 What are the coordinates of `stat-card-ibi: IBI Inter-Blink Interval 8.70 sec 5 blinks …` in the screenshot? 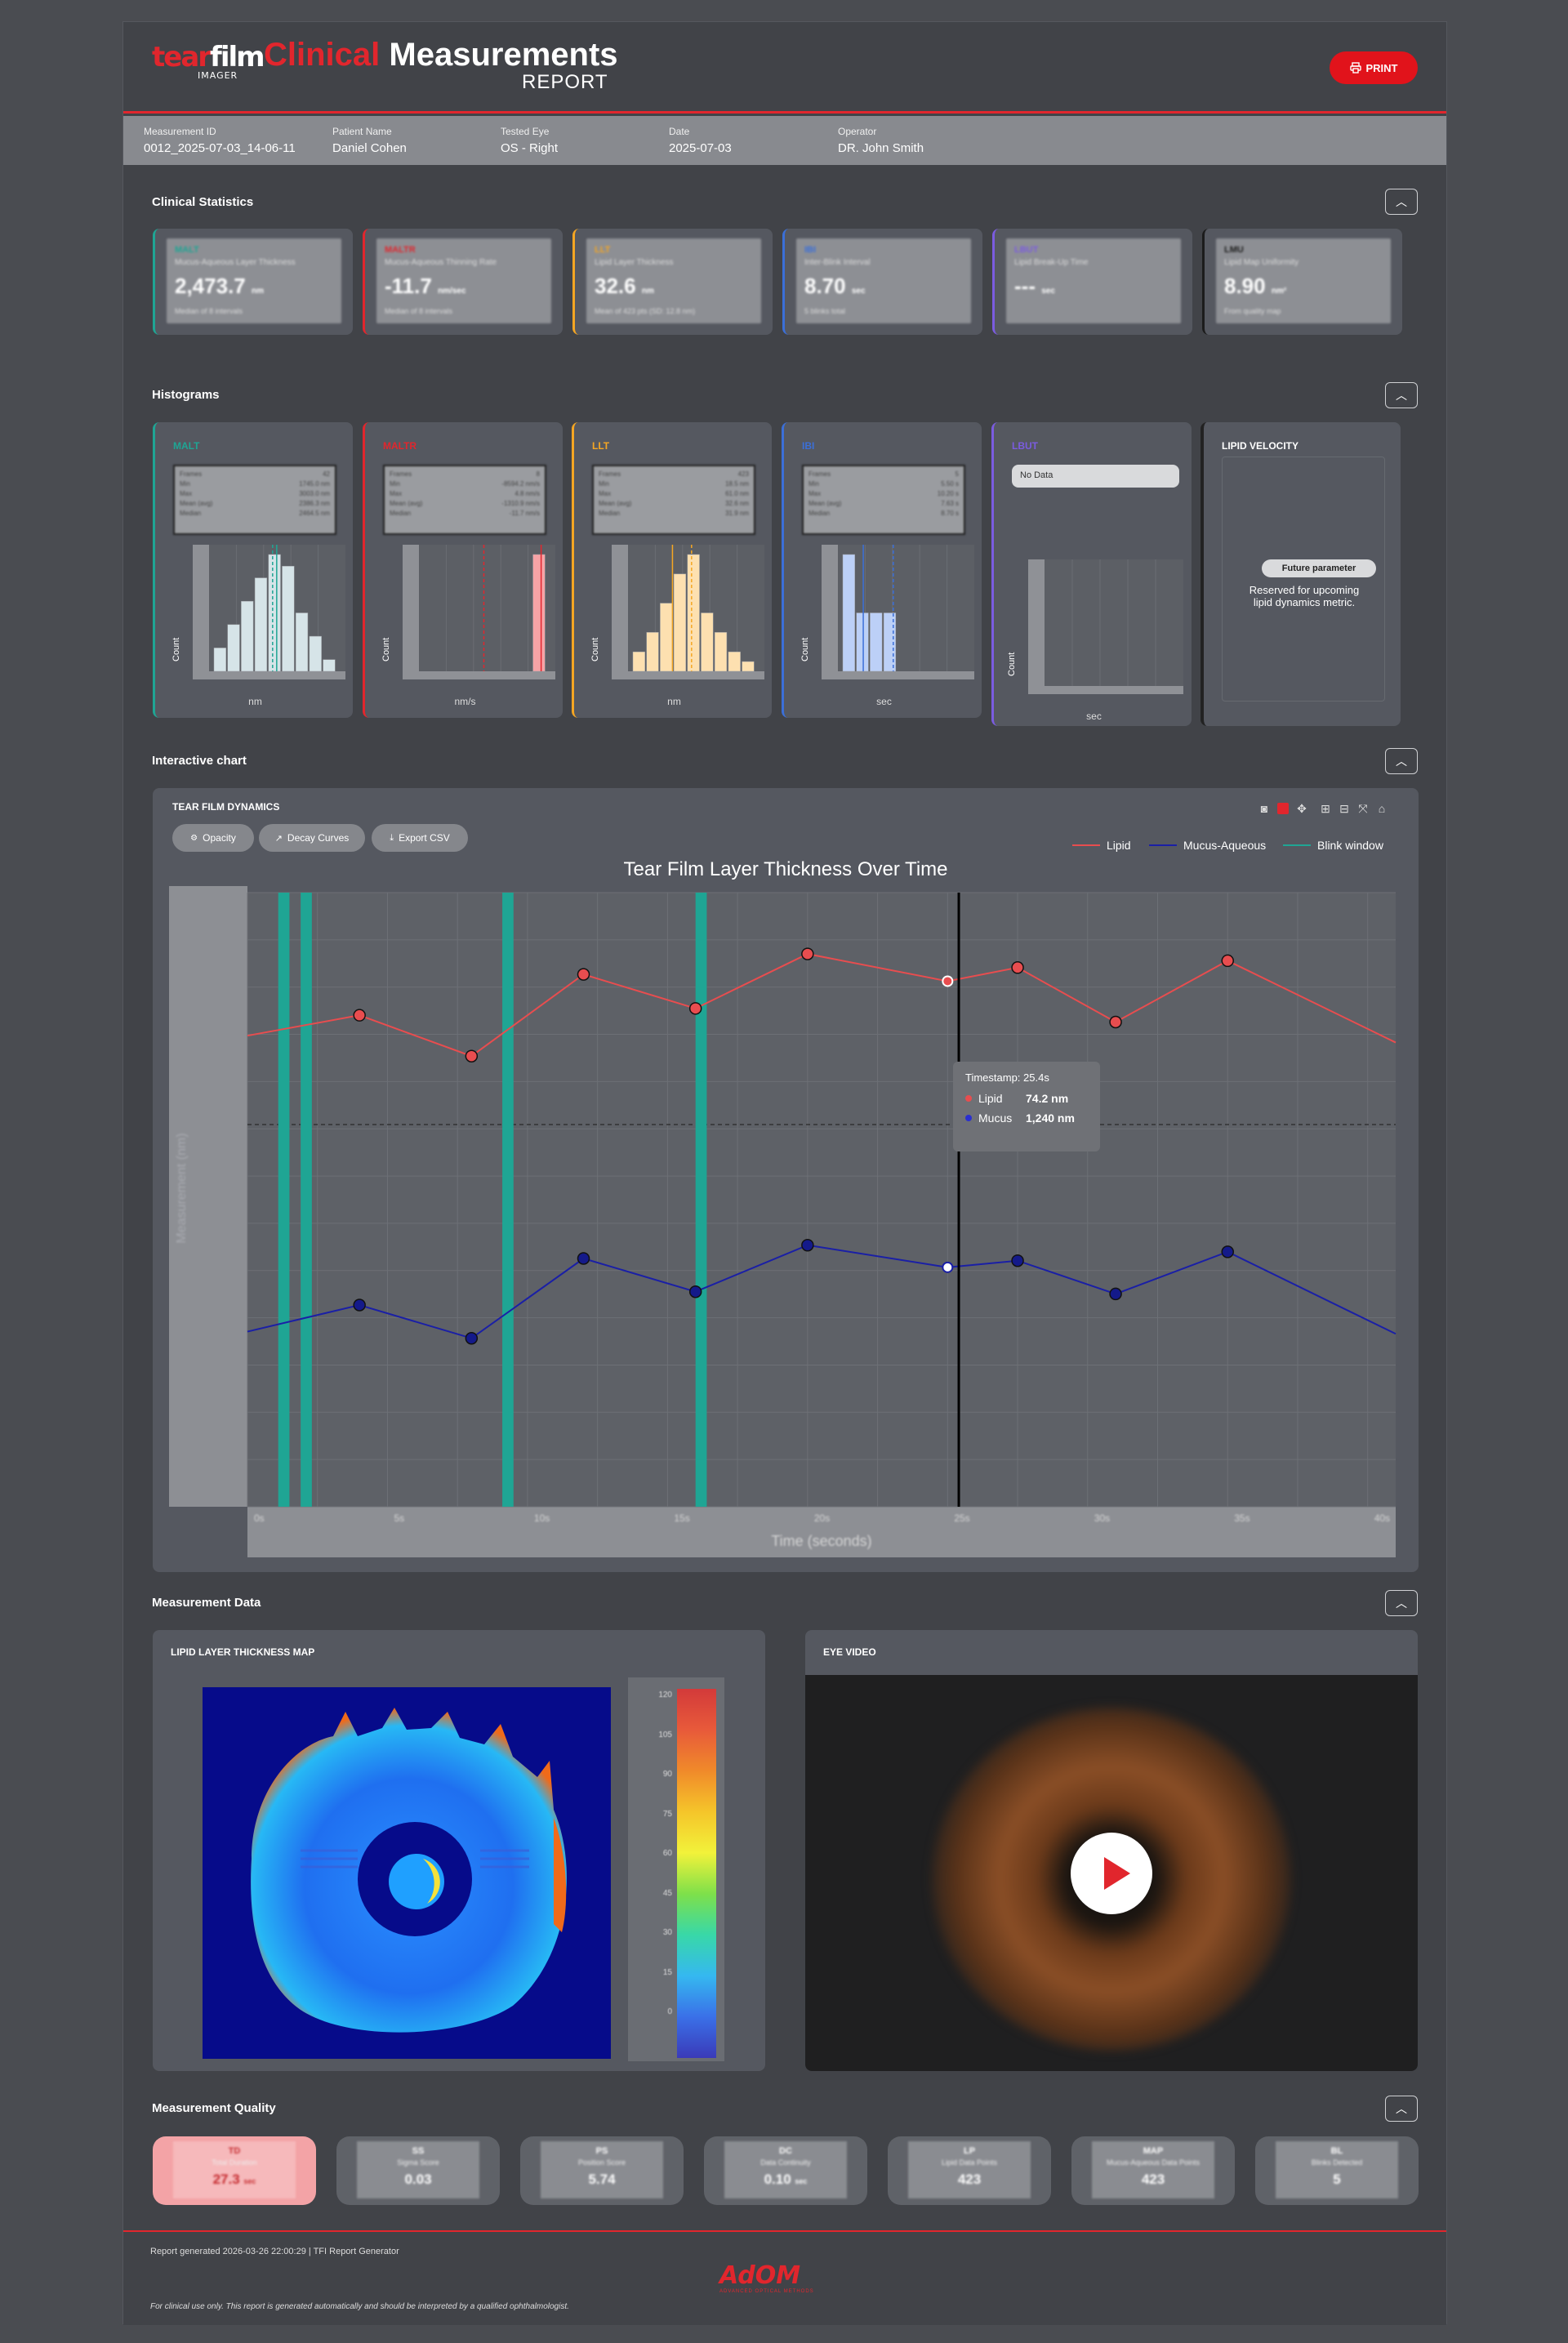 It's located at (882, 282).